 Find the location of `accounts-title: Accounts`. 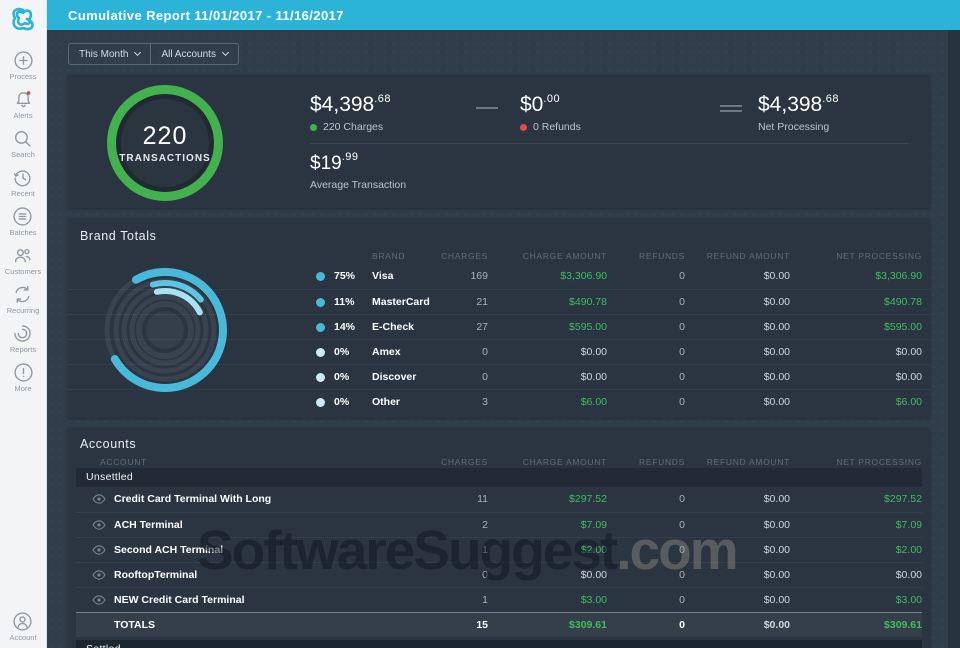

accounts-title: Accounts is located at coordinates (108, 444).